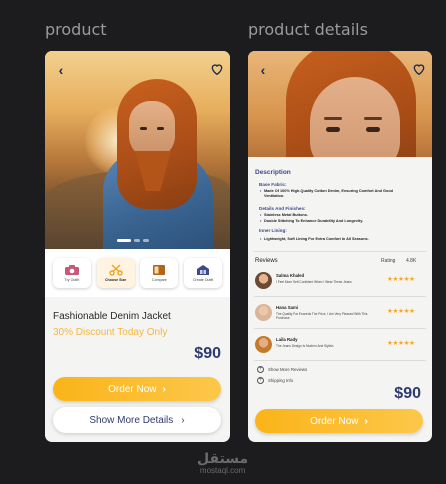  I want to click on option-label: Try Outfit, so click(72, 280).